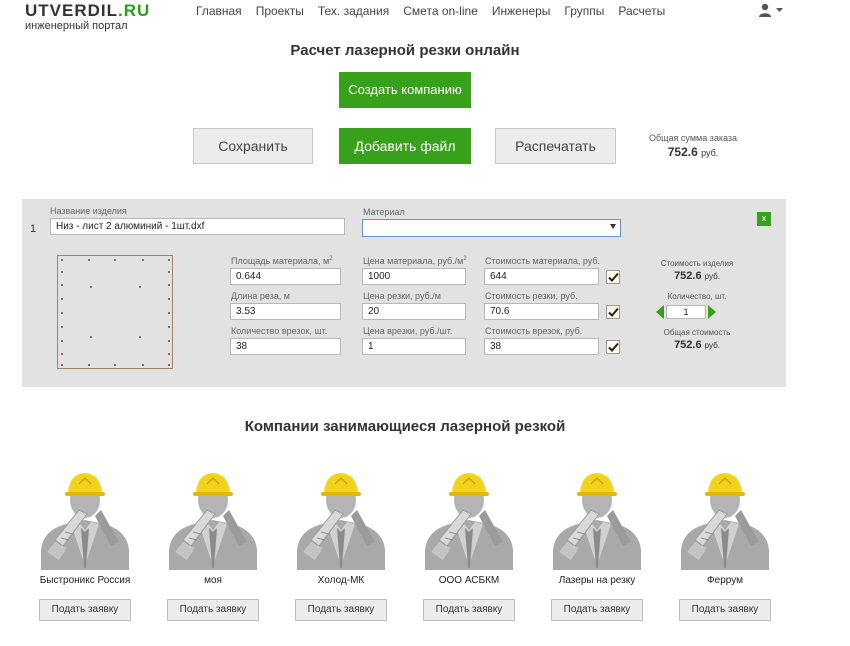 This screenshot has height=646, width=850. Describe the element at coordinates (280, 11) in the screenshot. I see `nav-item-projects: Проекты` at that location.